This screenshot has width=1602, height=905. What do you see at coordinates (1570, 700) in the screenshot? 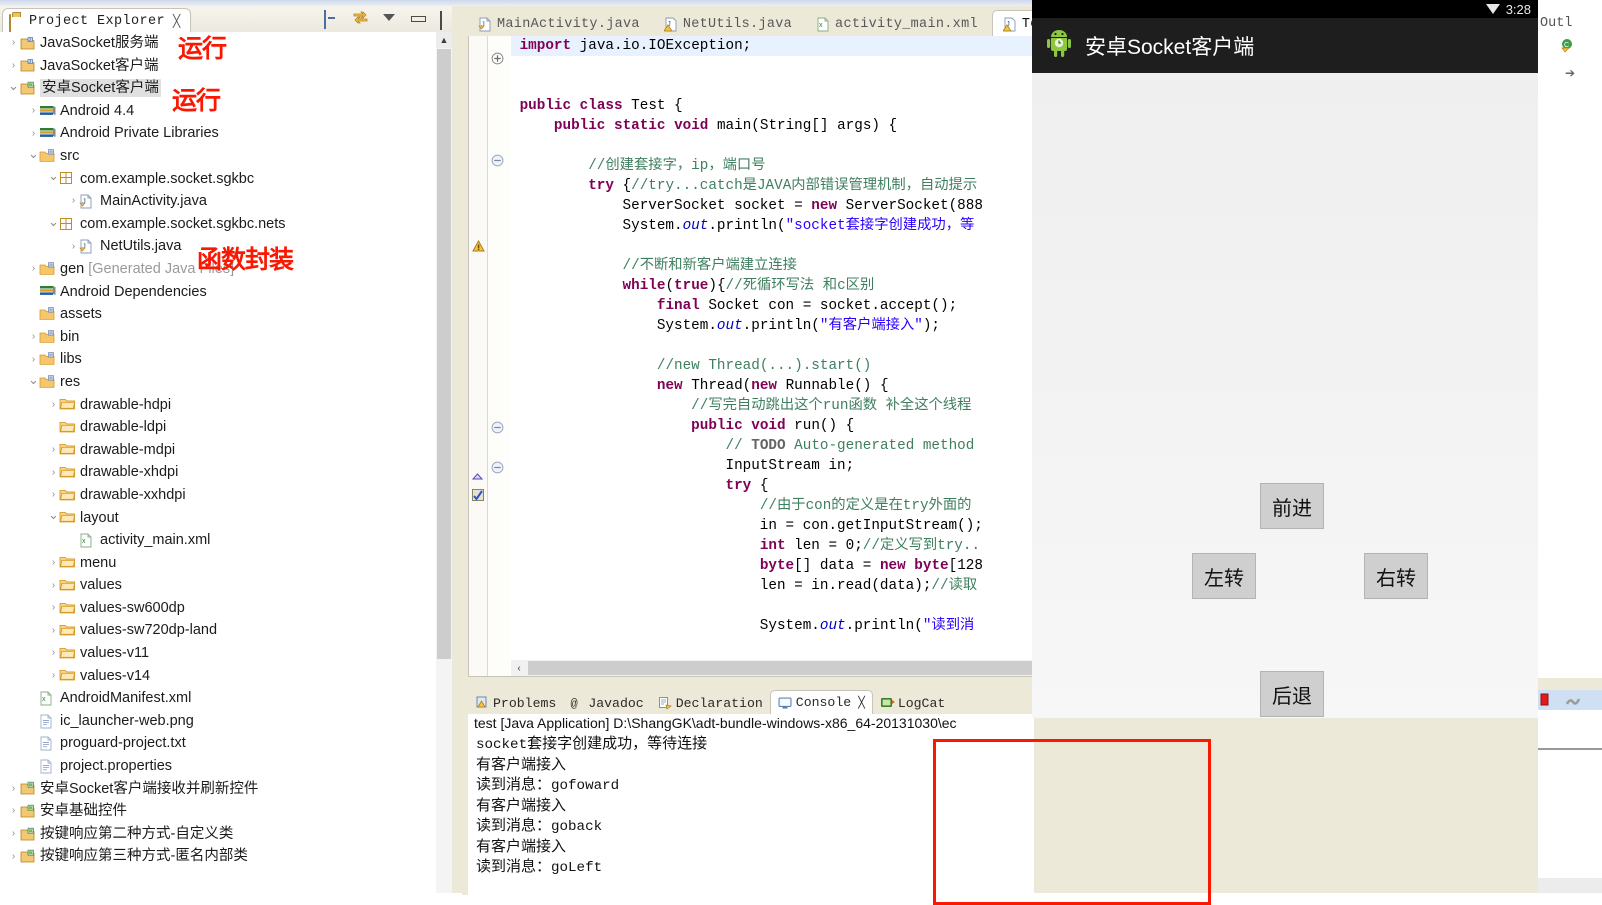
I see `right-panel-selected-row` at bounding box center [1570, 700].